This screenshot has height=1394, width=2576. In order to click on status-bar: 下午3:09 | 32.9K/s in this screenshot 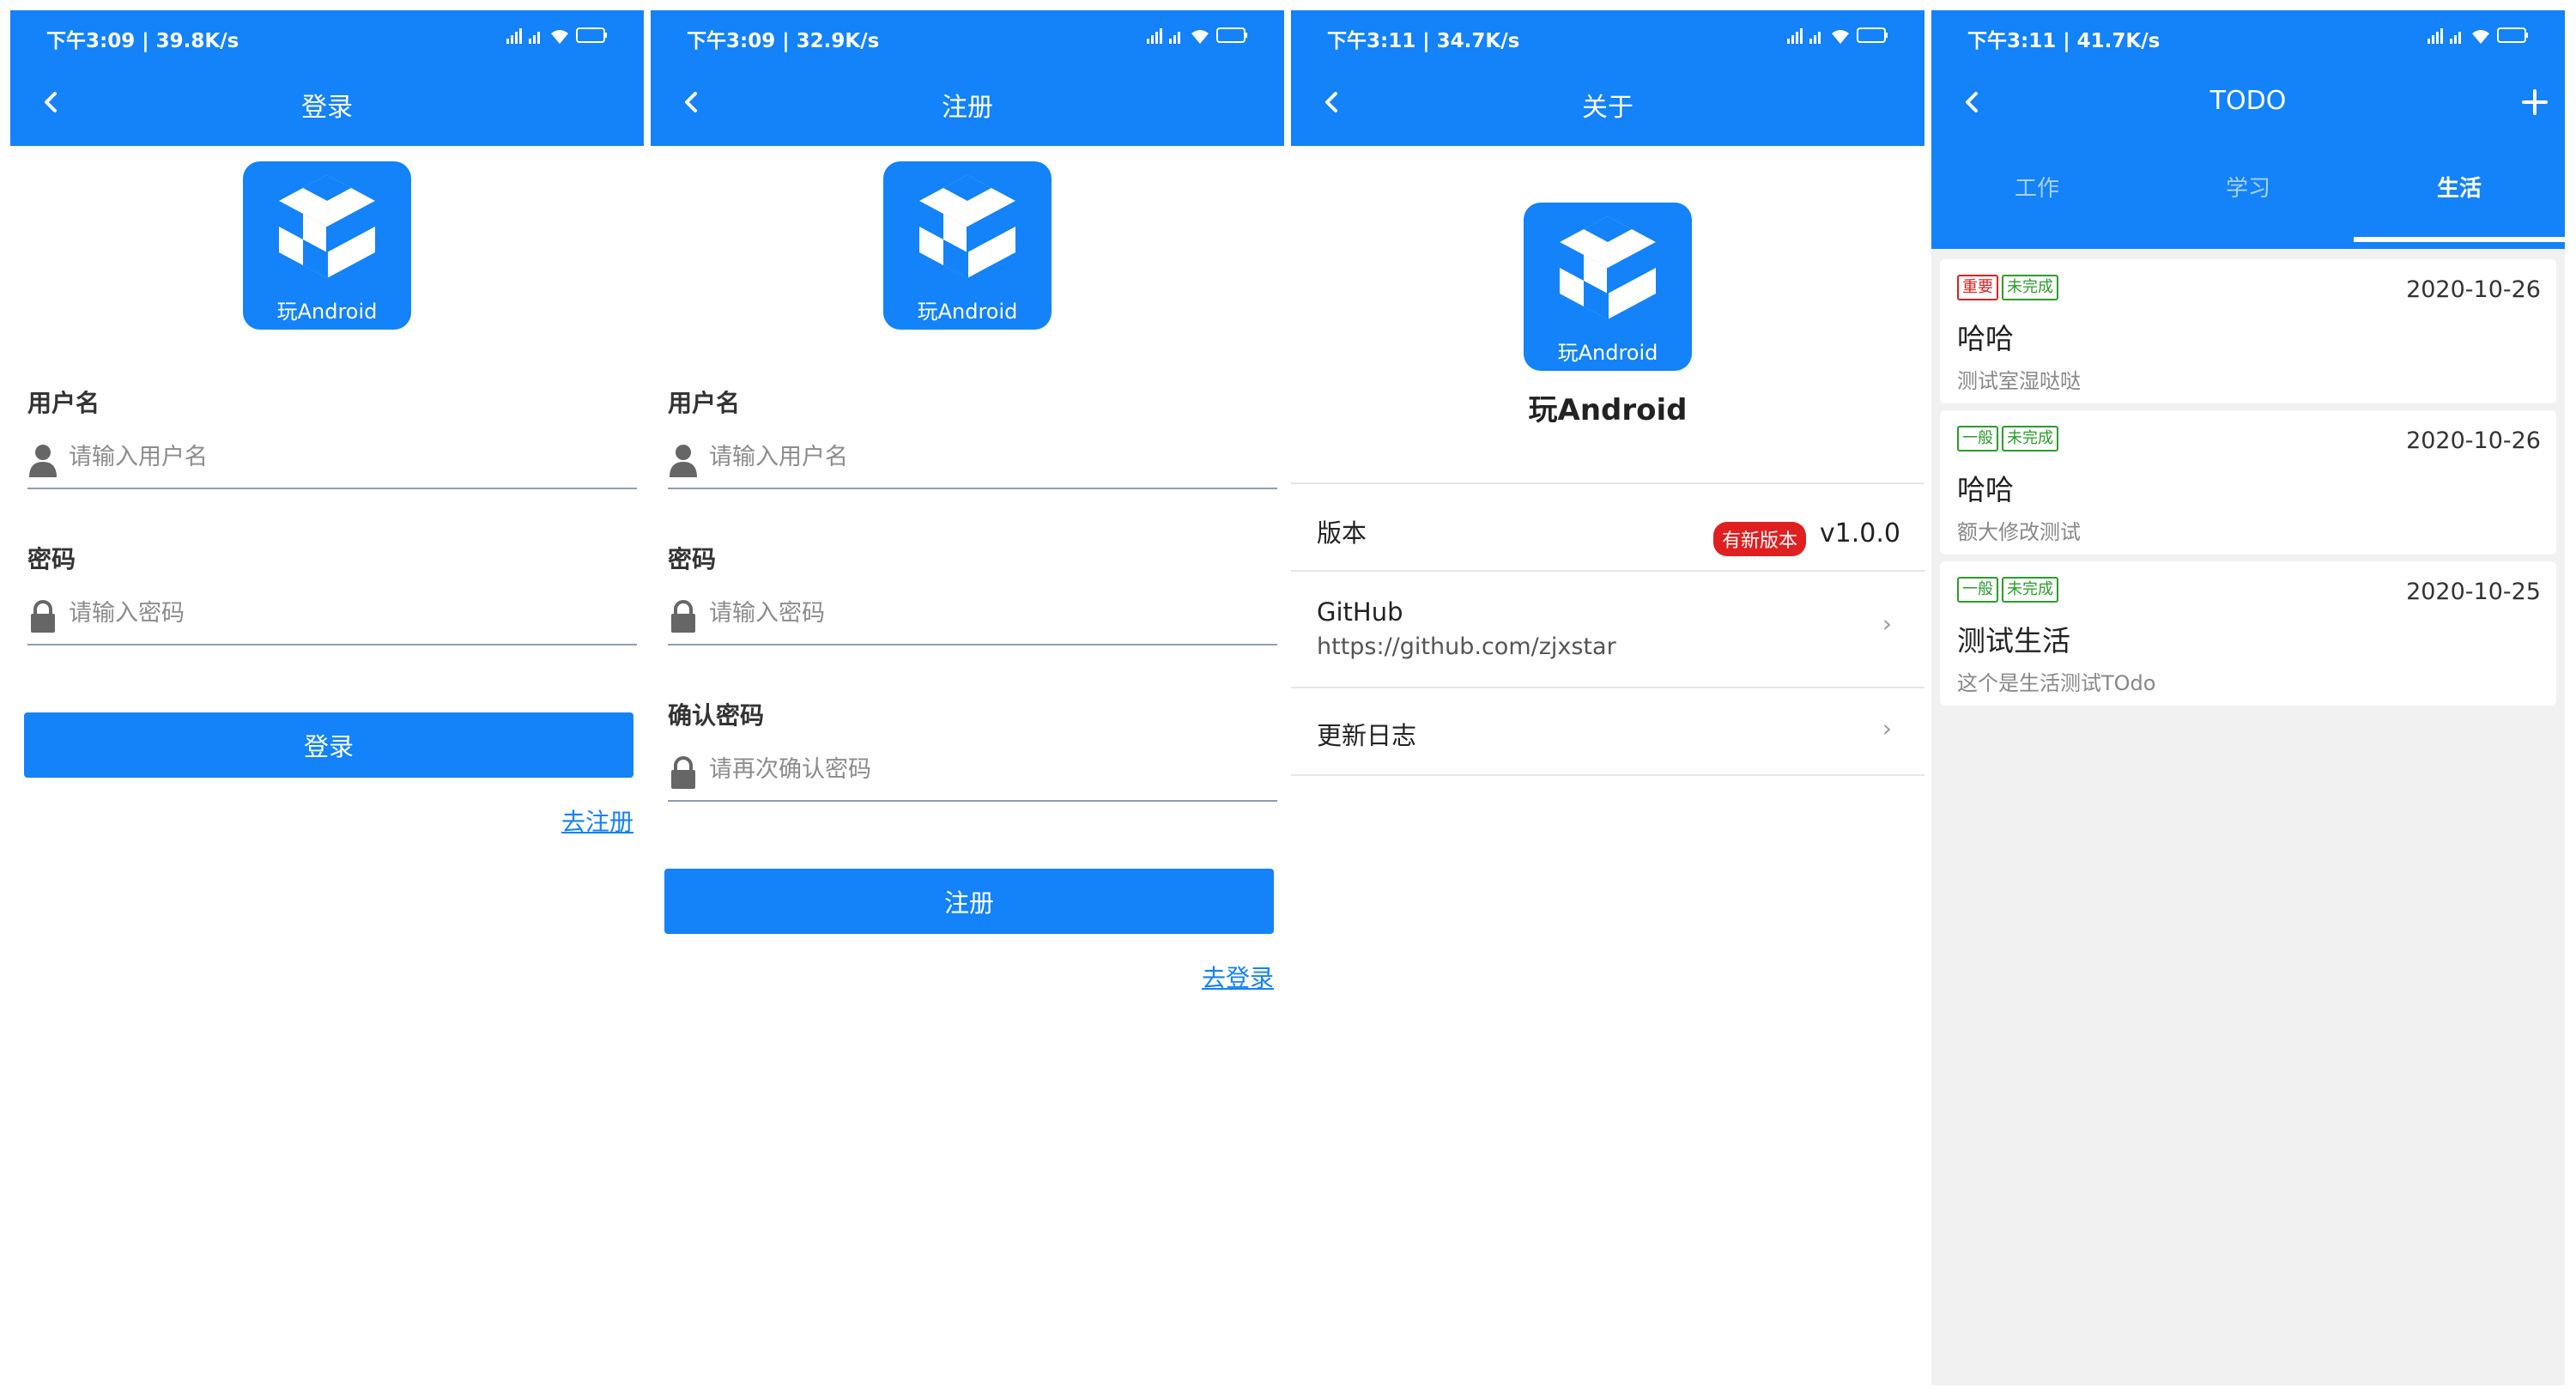, I will do `click(967, 36)`.